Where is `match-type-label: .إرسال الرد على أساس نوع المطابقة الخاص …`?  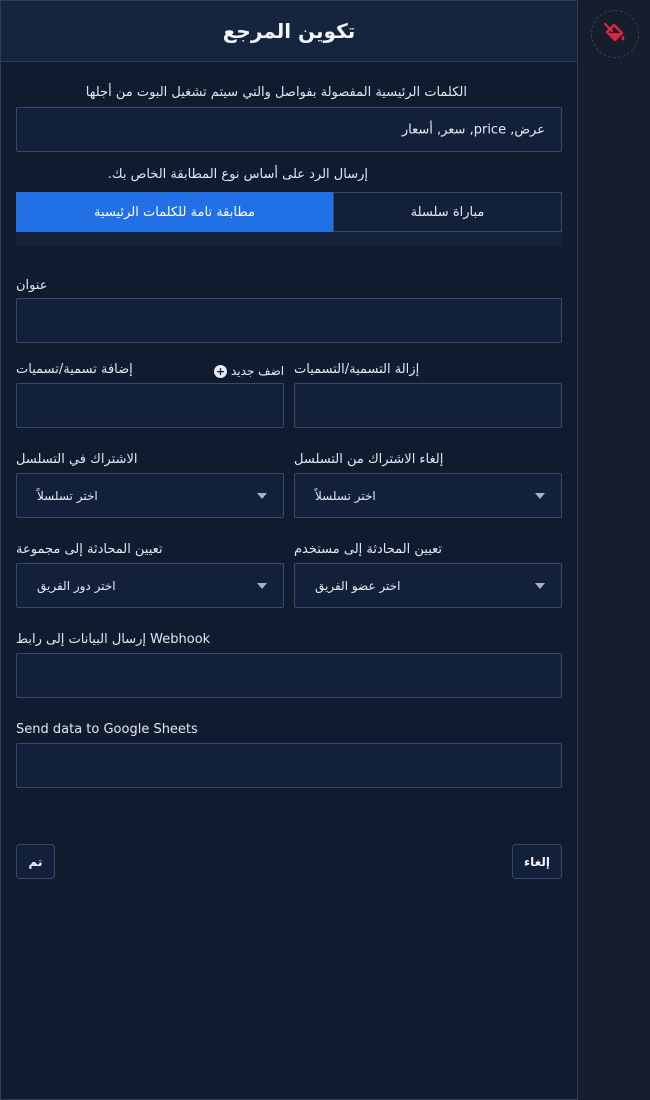 match-type-label: .إرسال الرد على أساس نوع المطابقة الخاص … is located at coordinates (237, 174).